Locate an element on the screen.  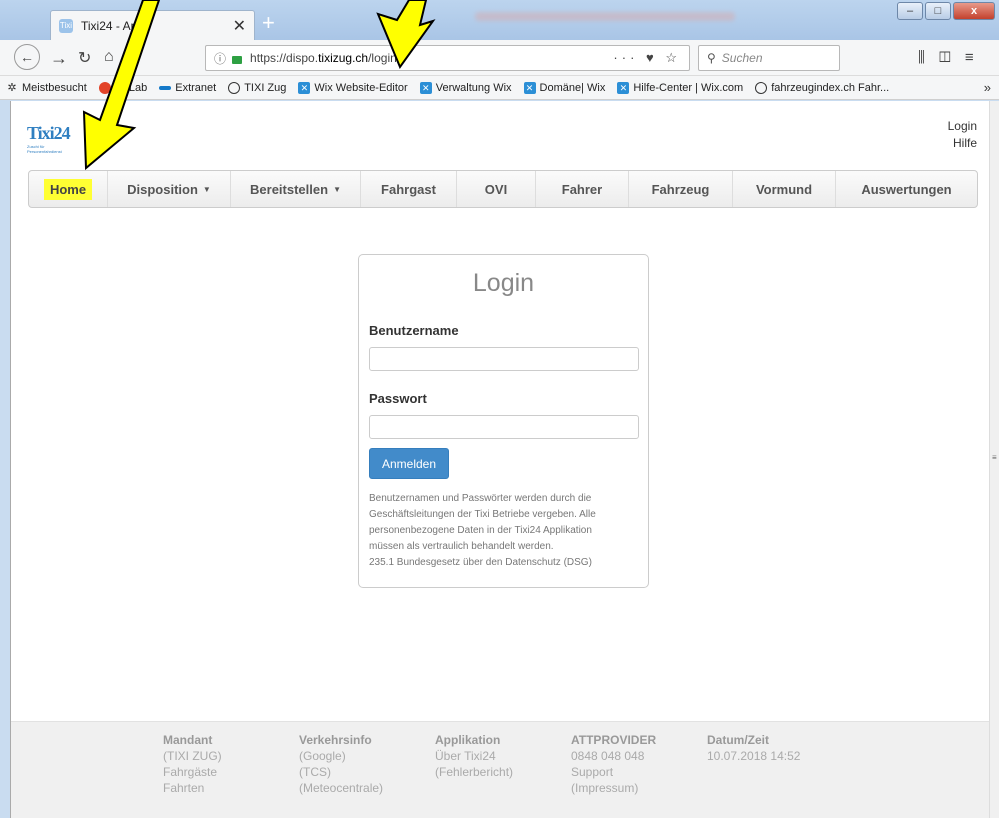
sidebar-icon: ◫ is located at coordinates (952, 57).